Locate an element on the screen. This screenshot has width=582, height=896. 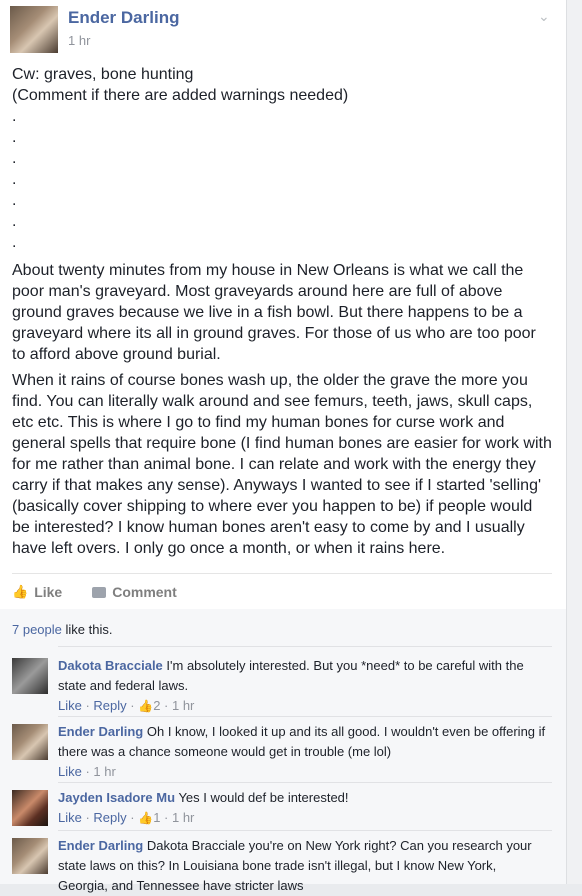
chevron-down-icon: ⌄ is located at coordinates (544, 16).